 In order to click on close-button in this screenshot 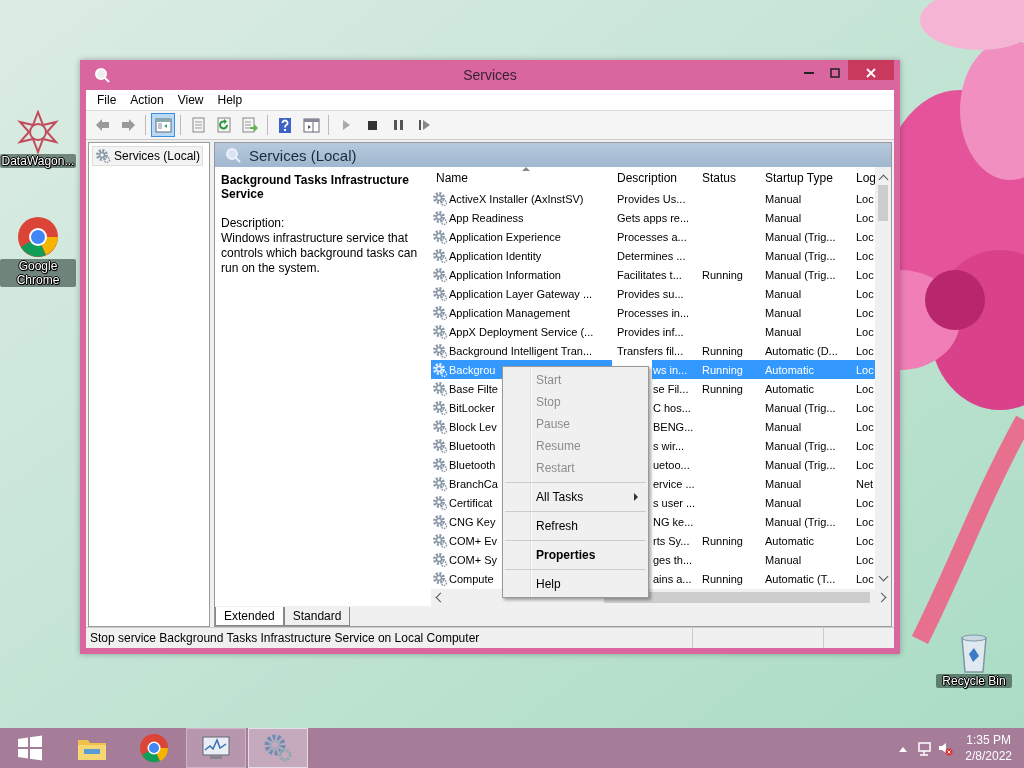, I will do `click(871, 70)`.